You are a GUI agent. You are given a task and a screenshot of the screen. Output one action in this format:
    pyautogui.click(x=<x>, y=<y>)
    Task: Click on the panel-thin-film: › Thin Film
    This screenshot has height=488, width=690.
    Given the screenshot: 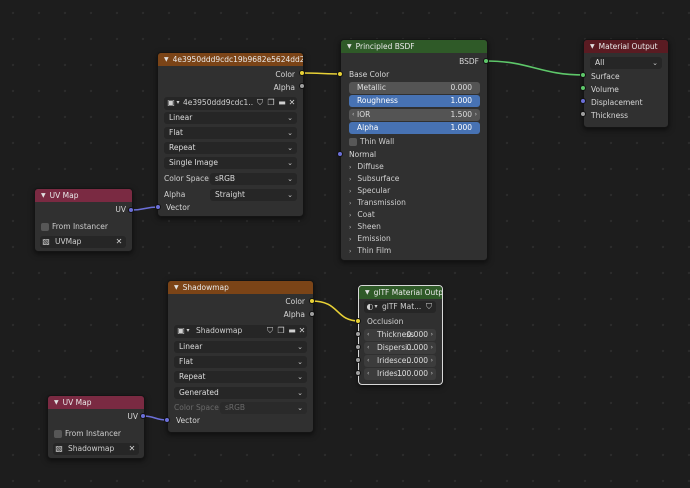 What is the action you would take?
    pyautogui.click(x=370, y=251)
    